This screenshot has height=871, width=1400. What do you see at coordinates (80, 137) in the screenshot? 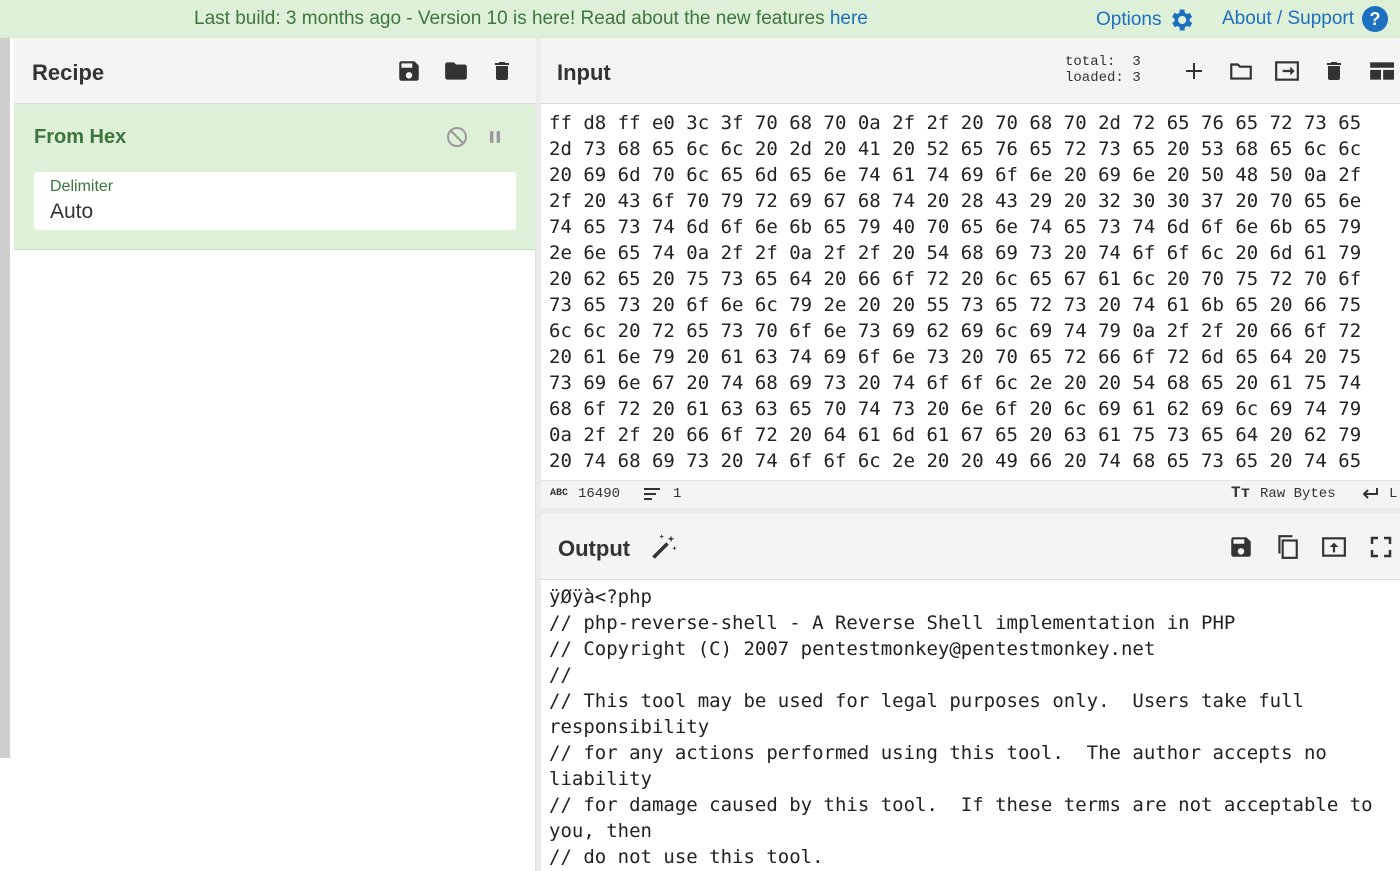
I see `operation-title: From Hex` at bounding box center [80, 137].